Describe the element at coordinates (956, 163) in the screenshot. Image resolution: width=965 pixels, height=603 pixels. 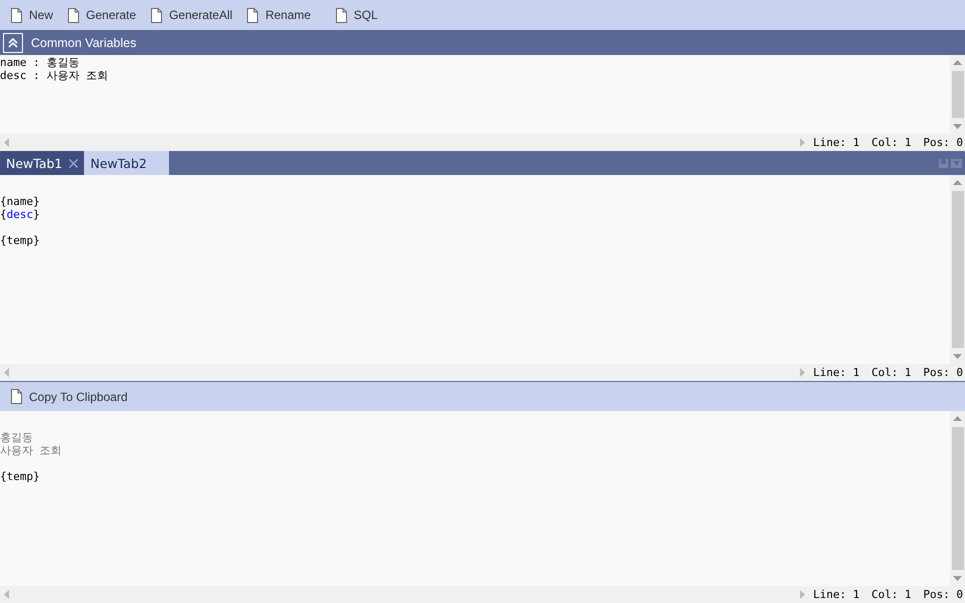
I see `dropdown-icon` at that location.